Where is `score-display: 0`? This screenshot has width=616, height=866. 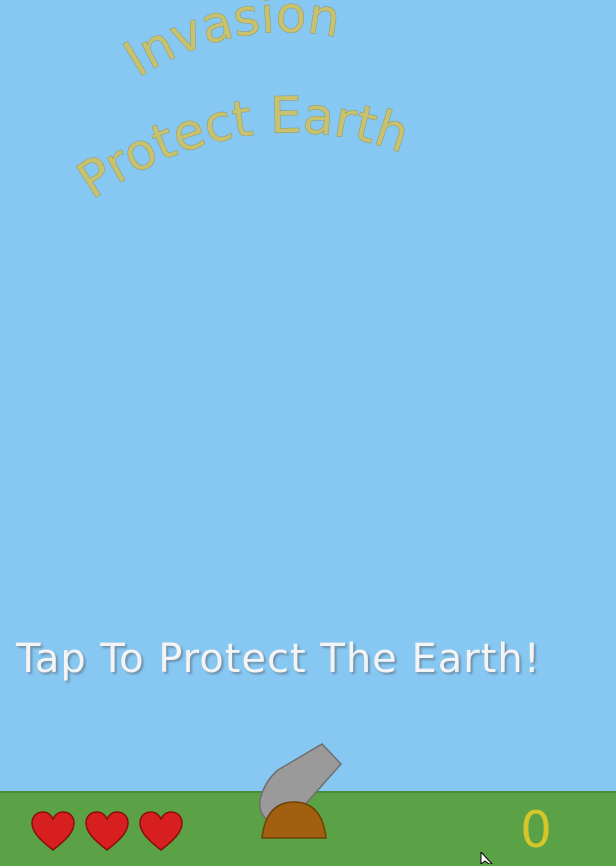 score-display: 0 is located at coordinates (536, 830).